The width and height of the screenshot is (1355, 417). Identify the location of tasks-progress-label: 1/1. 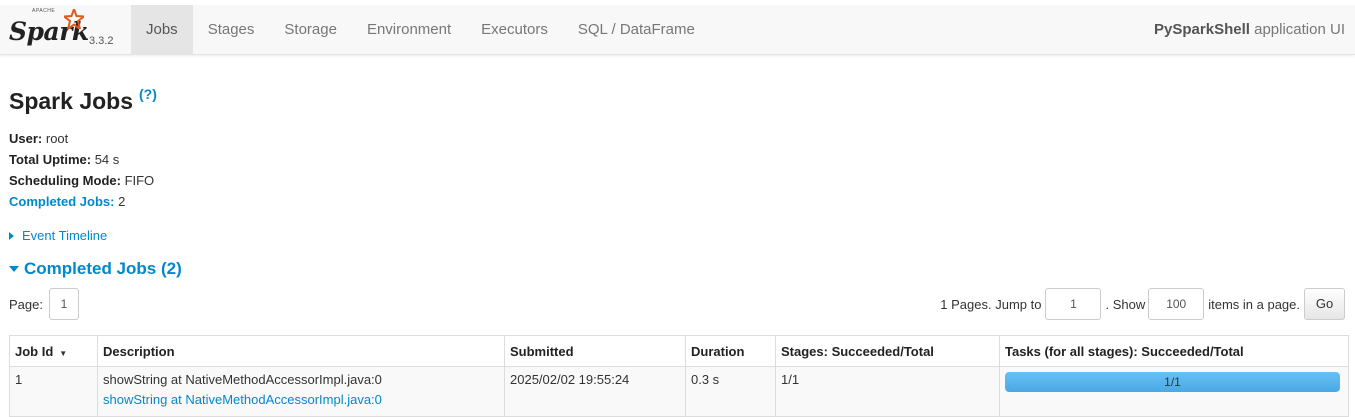
(1172, 382).